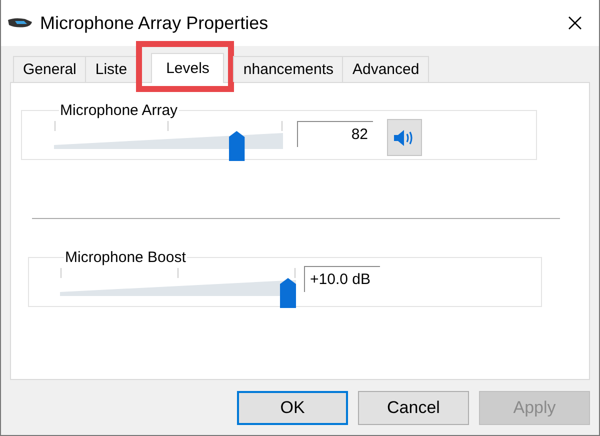 Image resolution: width=600 pixels, height=436 pixels. What do you see at coordinates (20, 23) in the screenshot?
I see `microphone-icon` at bounding box center [20, 23].